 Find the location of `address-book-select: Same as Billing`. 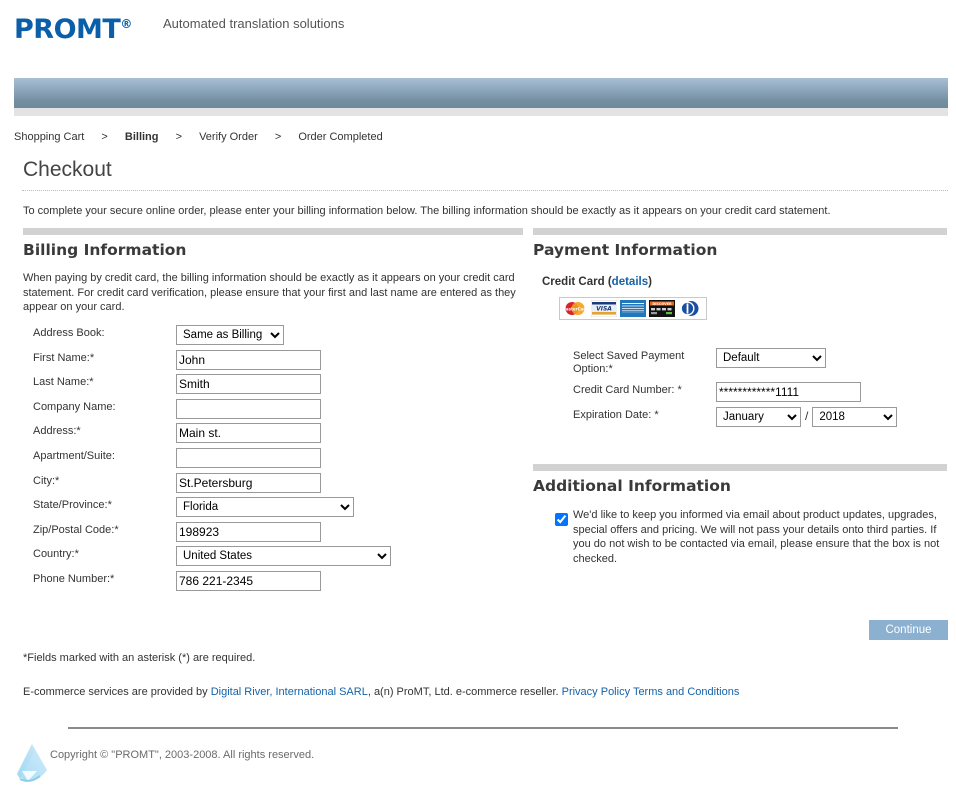

address-book-select: Same as Billing is located at coordinates (230, 335).